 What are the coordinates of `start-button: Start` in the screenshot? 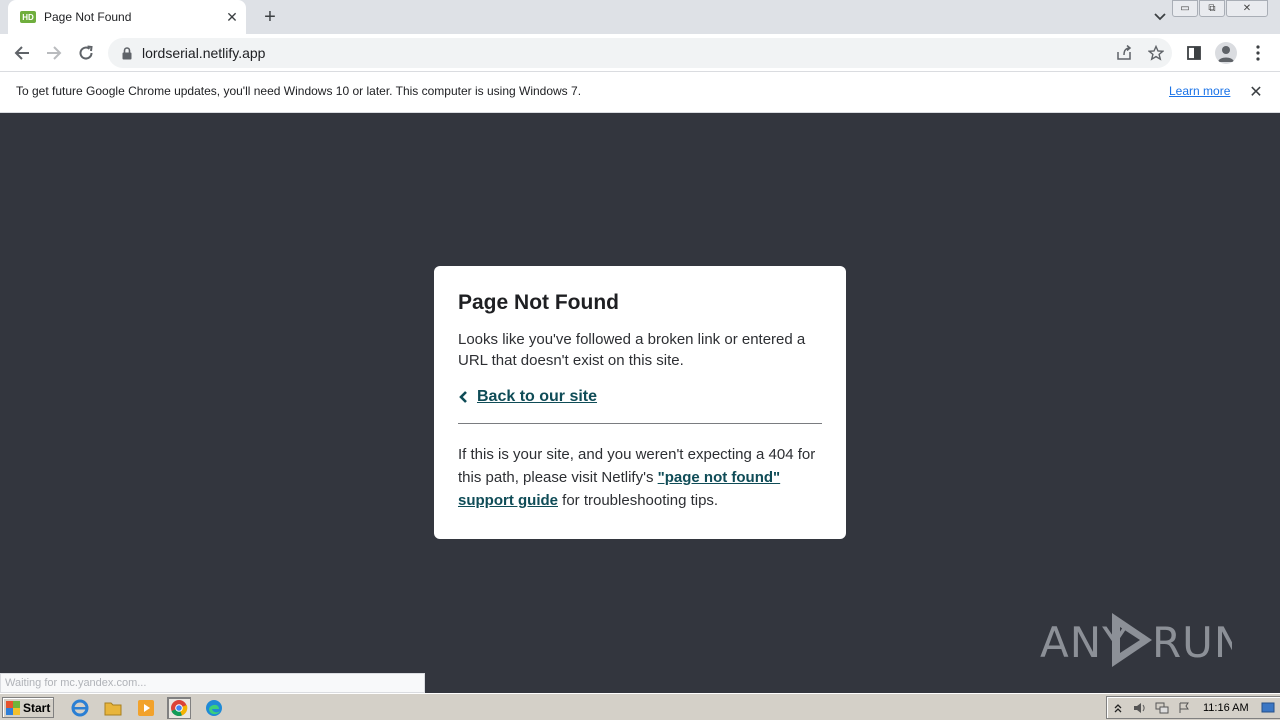 It's located at (28, 707).